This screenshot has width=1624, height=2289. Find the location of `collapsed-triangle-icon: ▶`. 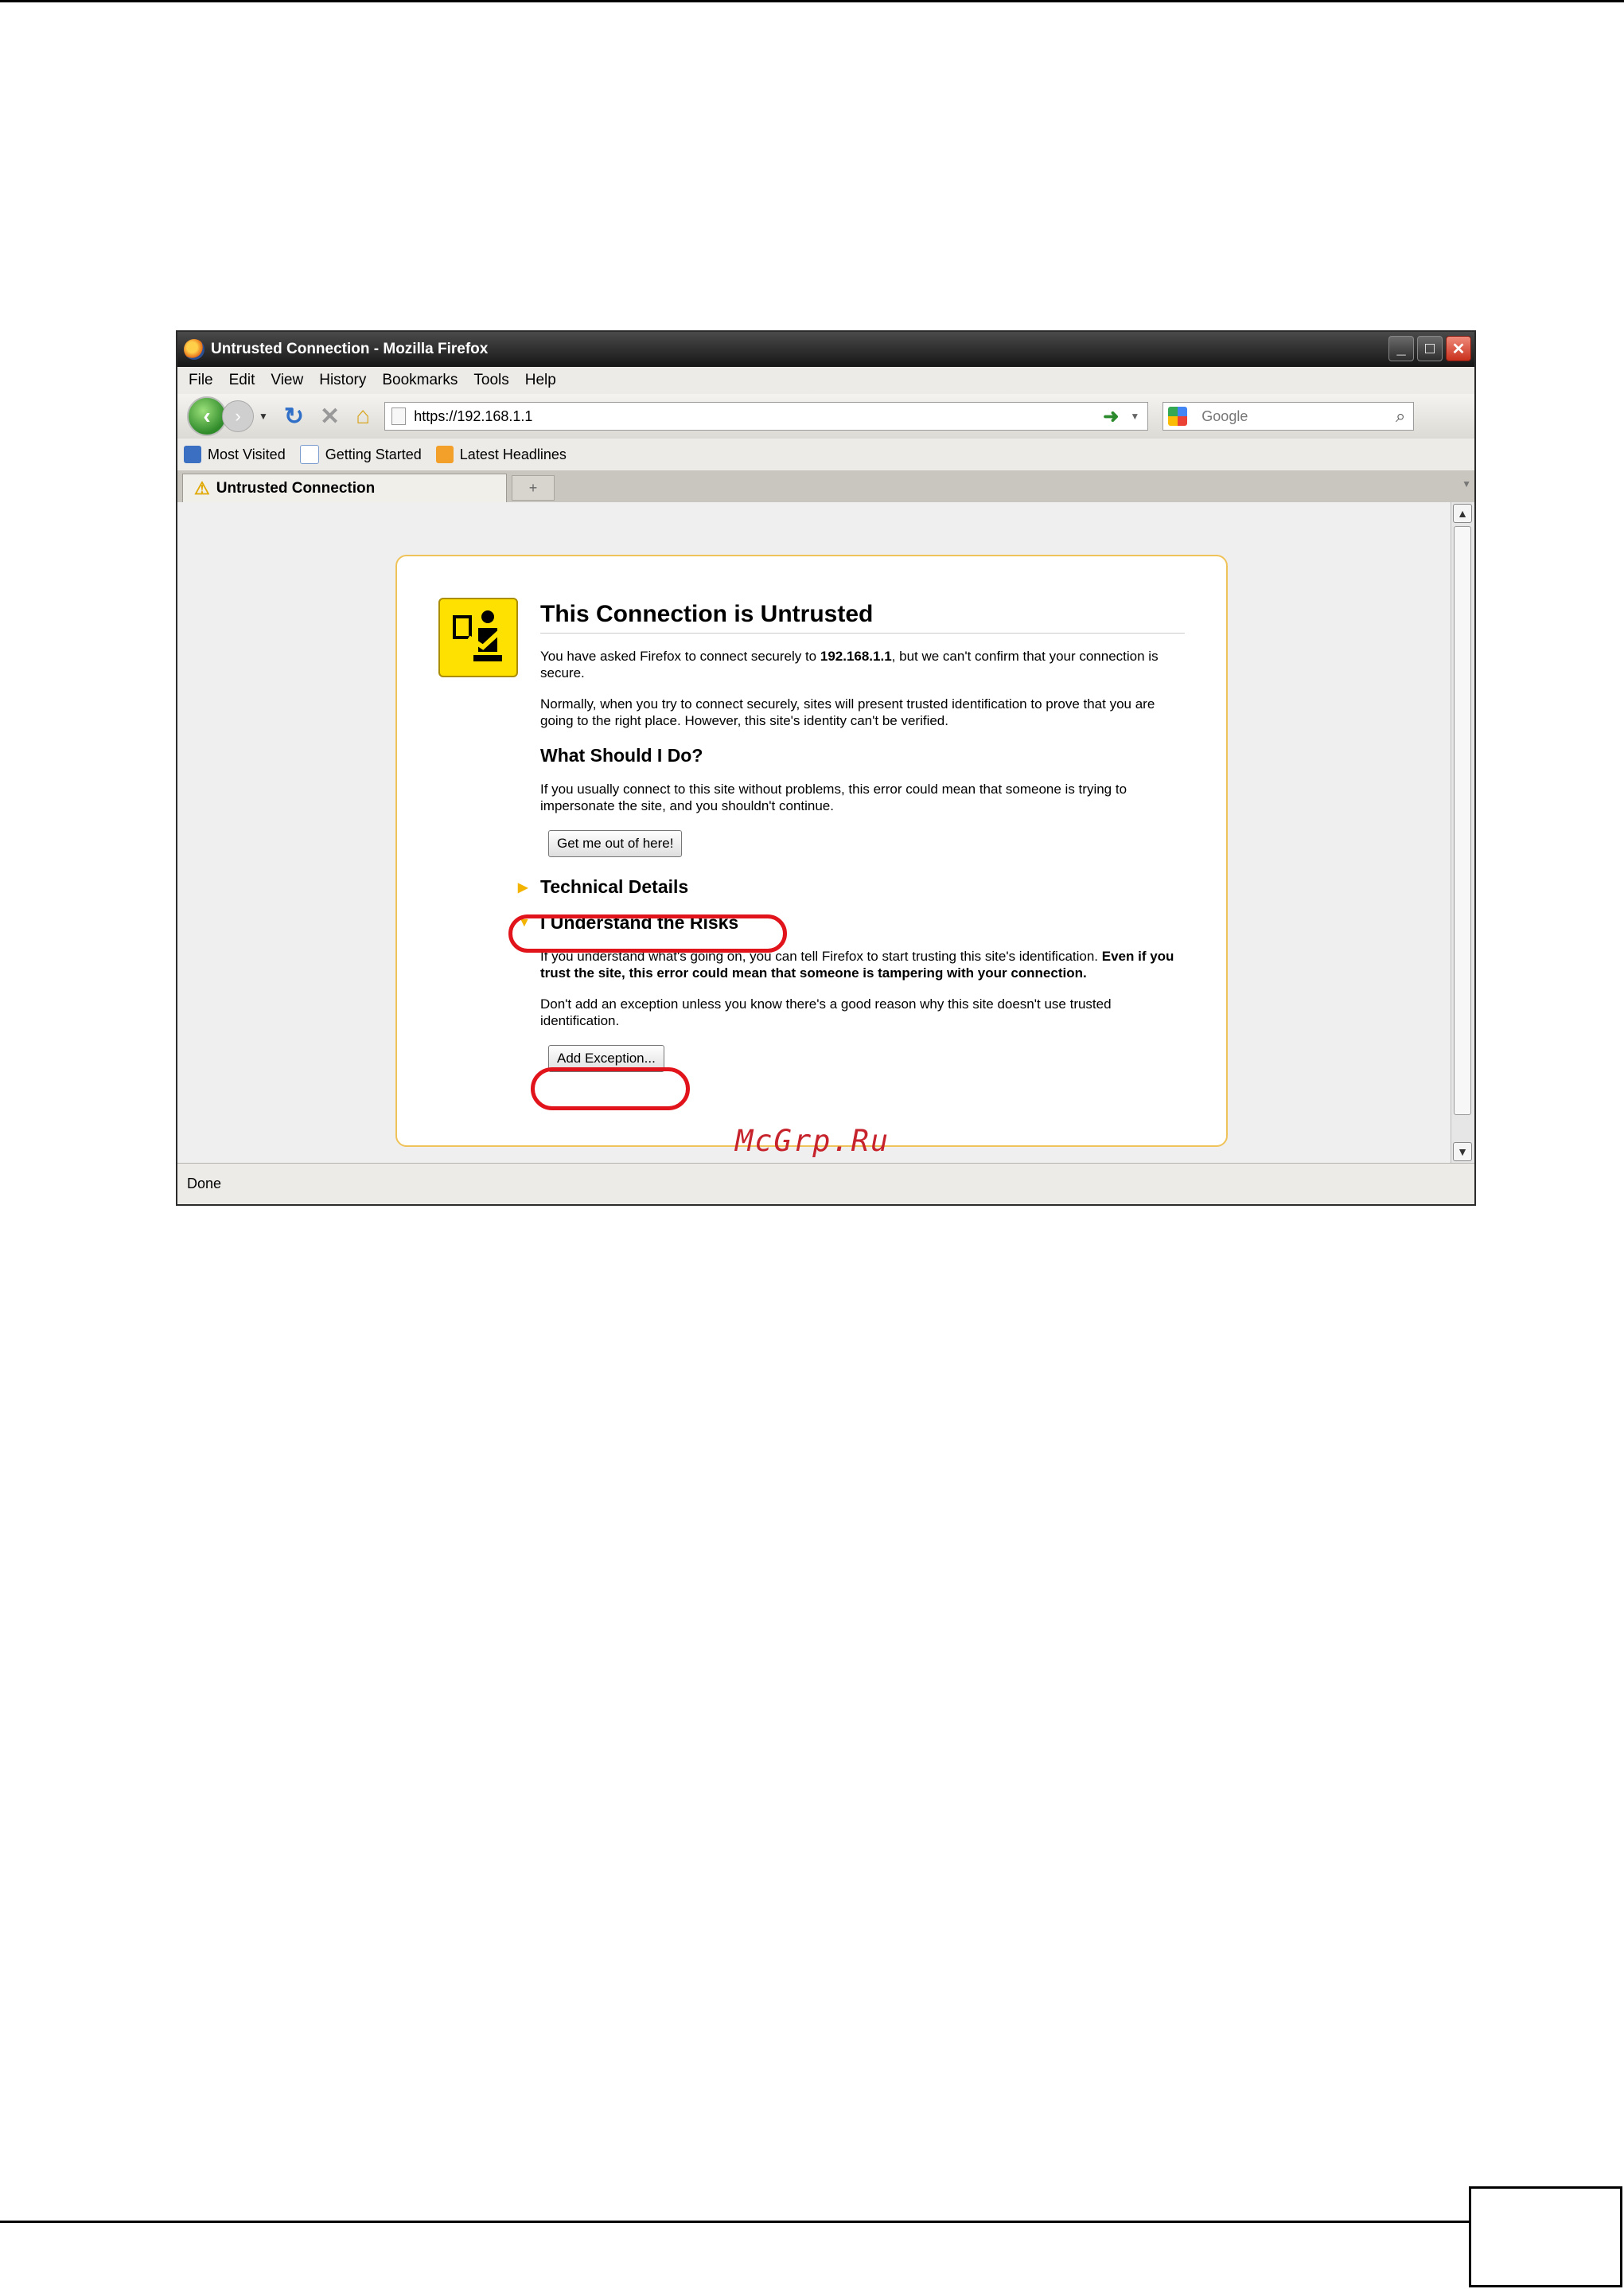

collapsed-triangle-icon: ▶ is located at coordinates (523, 887).